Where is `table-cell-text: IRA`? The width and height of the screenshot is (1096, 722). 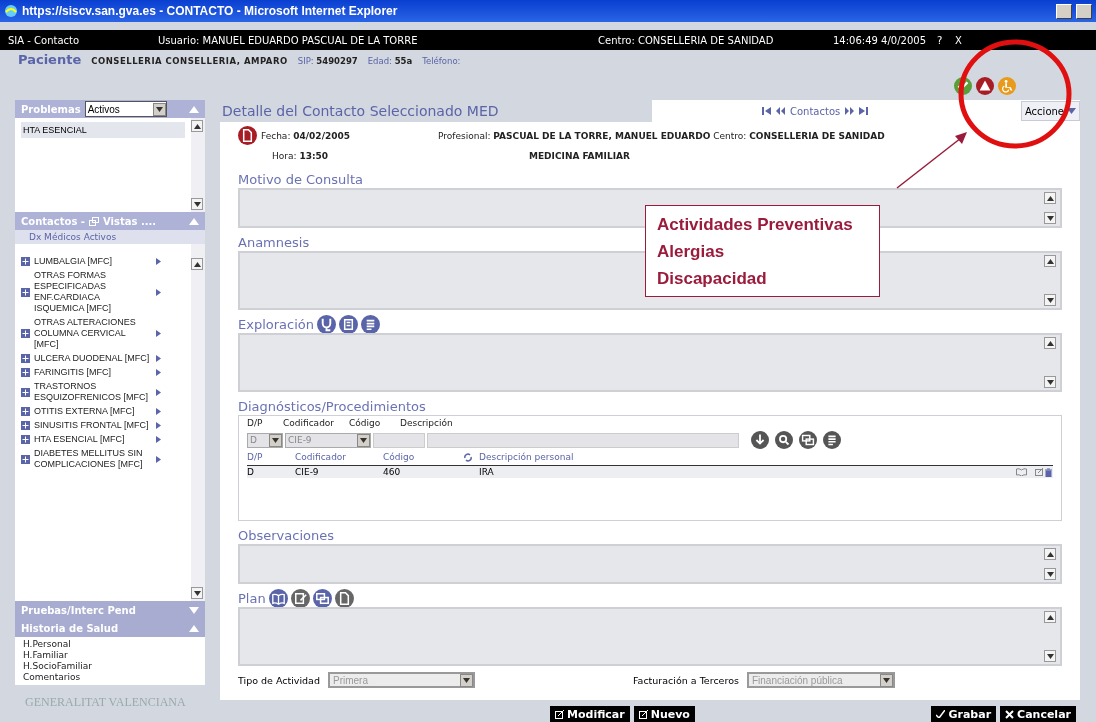 table-cell-text: IRA is located at coordinates (487, 472).